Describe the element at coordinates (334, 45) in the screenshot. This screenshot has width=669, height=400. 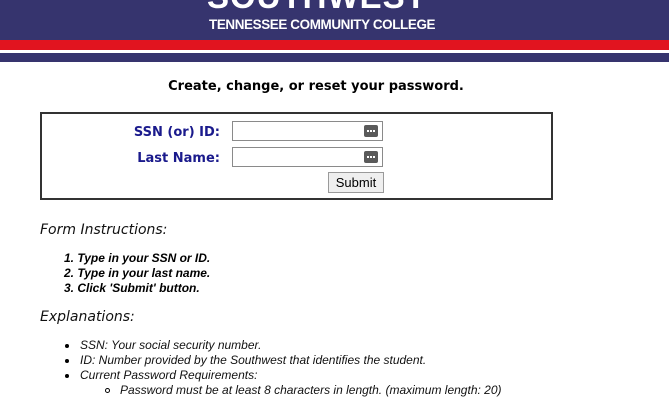
I see `red-stripe` at that location.